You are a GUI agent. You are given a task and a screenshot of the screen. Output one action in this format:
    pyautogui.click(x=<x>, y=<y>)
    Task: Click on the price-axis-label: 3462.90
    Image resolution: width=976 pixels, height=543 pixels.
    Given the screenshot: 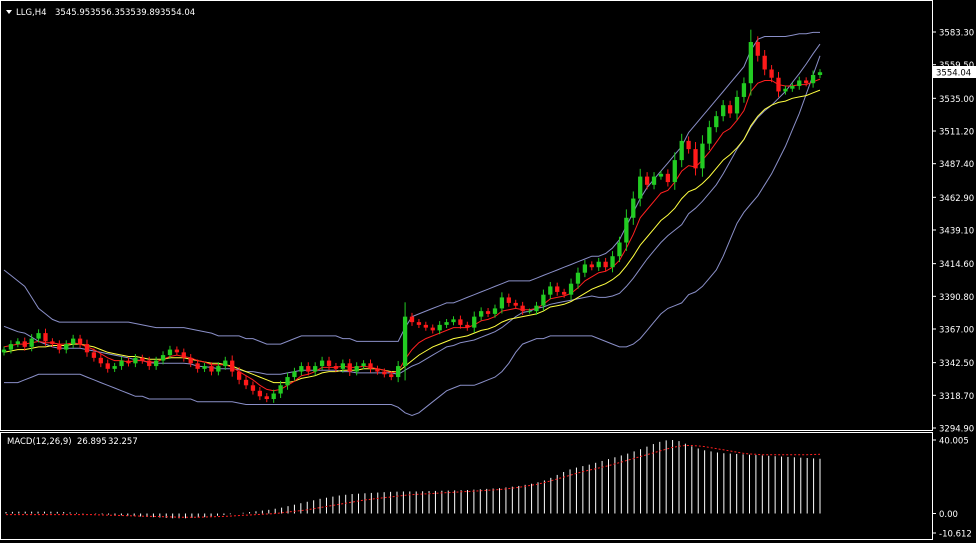 What is the action you would take?
    pyautogui.click(x=956, y=199)
    